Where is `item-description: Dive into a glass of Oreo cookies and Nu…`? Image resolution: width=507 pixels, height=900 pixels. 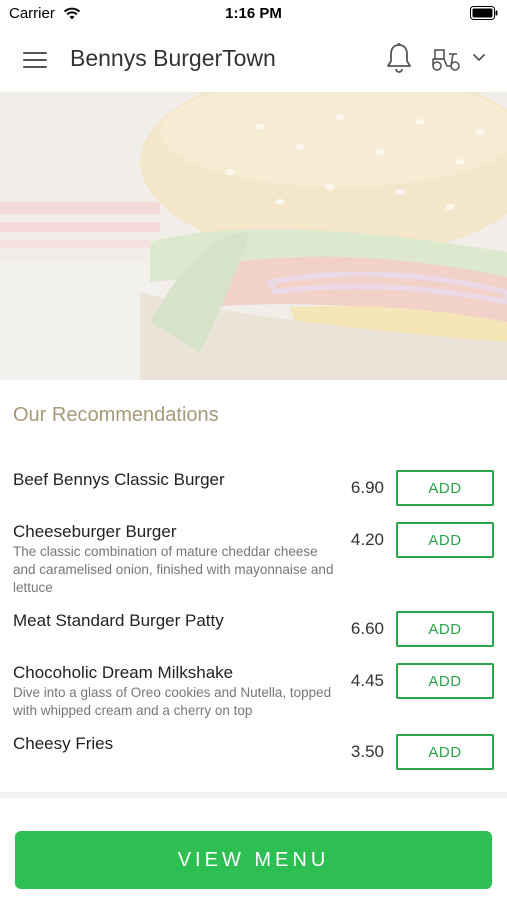 item-description: Dive into a glass of Oreo cookies and Nu… is located at coordinates (172, 701).